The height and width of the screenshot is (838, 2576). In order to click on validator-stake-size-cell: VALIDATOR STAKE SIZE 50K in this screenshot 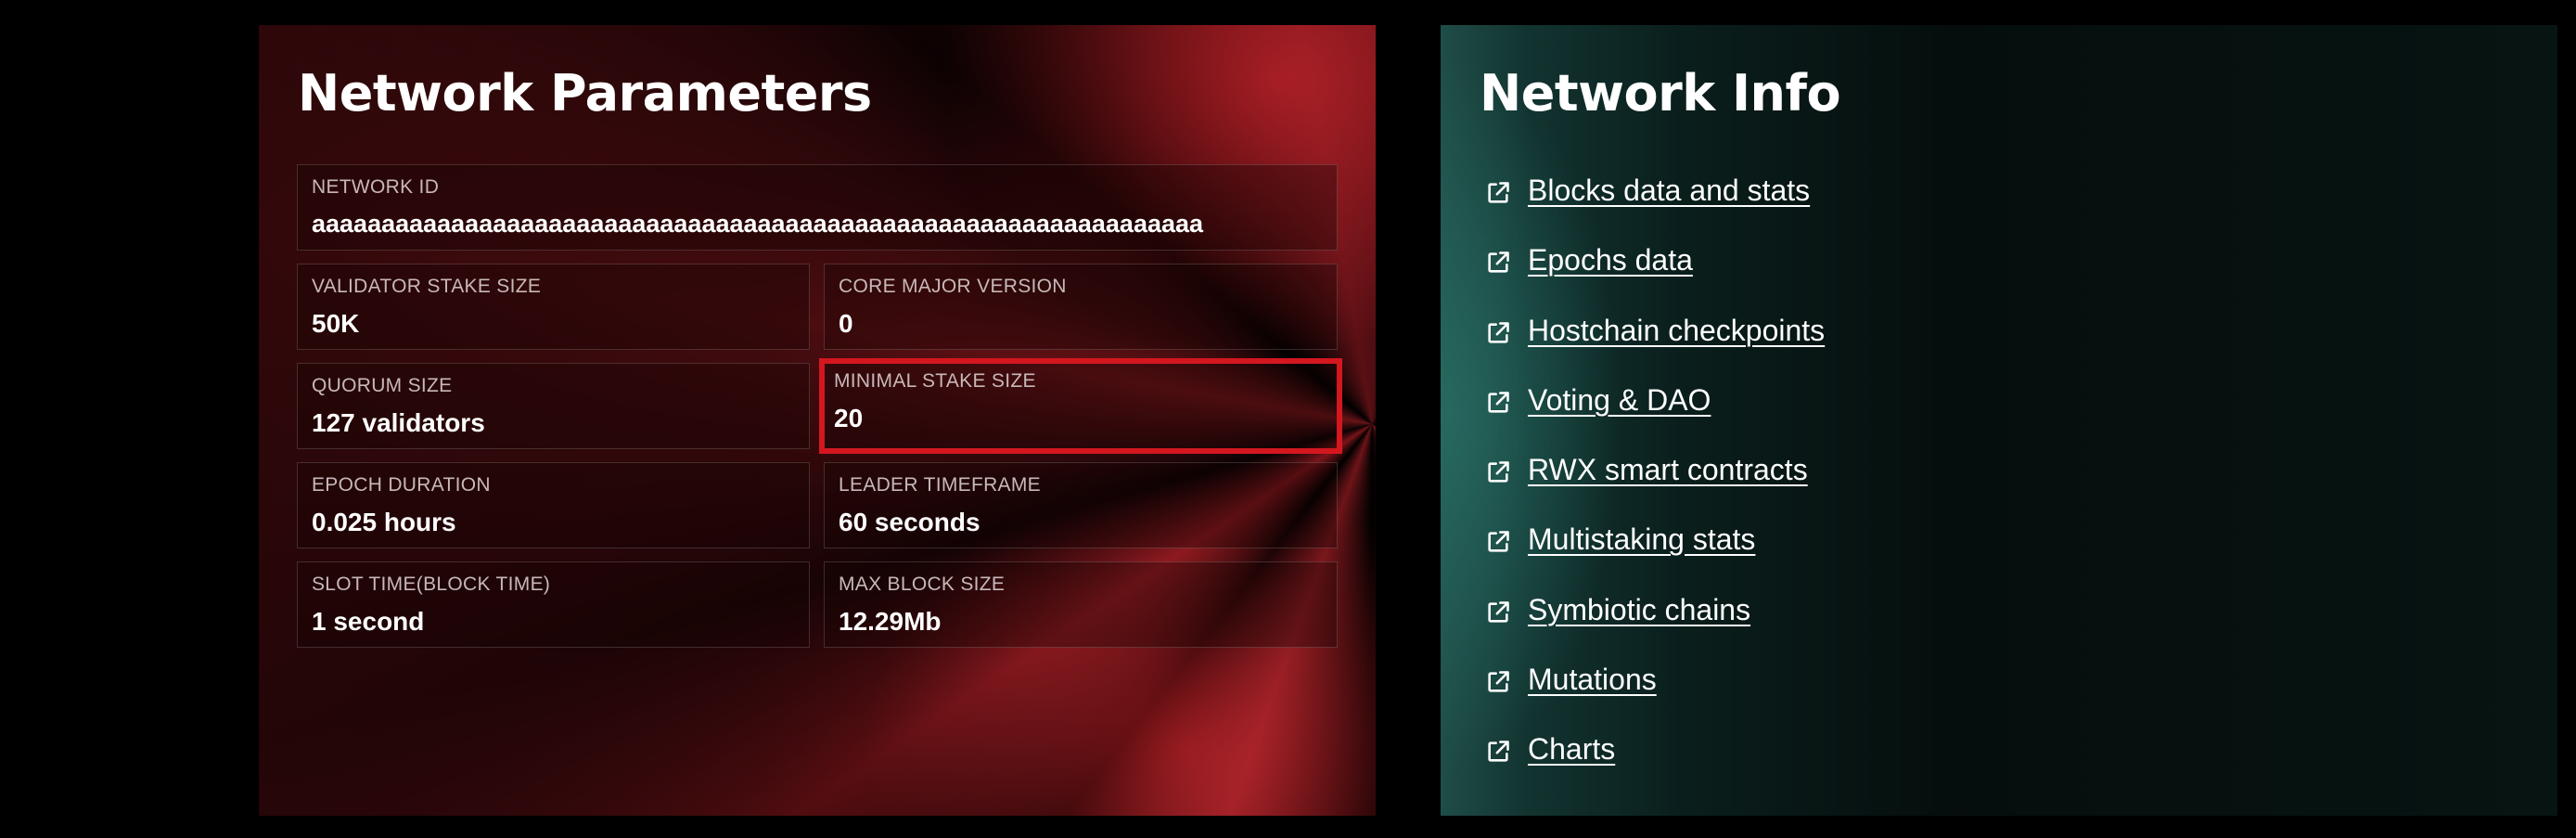, I will do `click(553, 307)`.